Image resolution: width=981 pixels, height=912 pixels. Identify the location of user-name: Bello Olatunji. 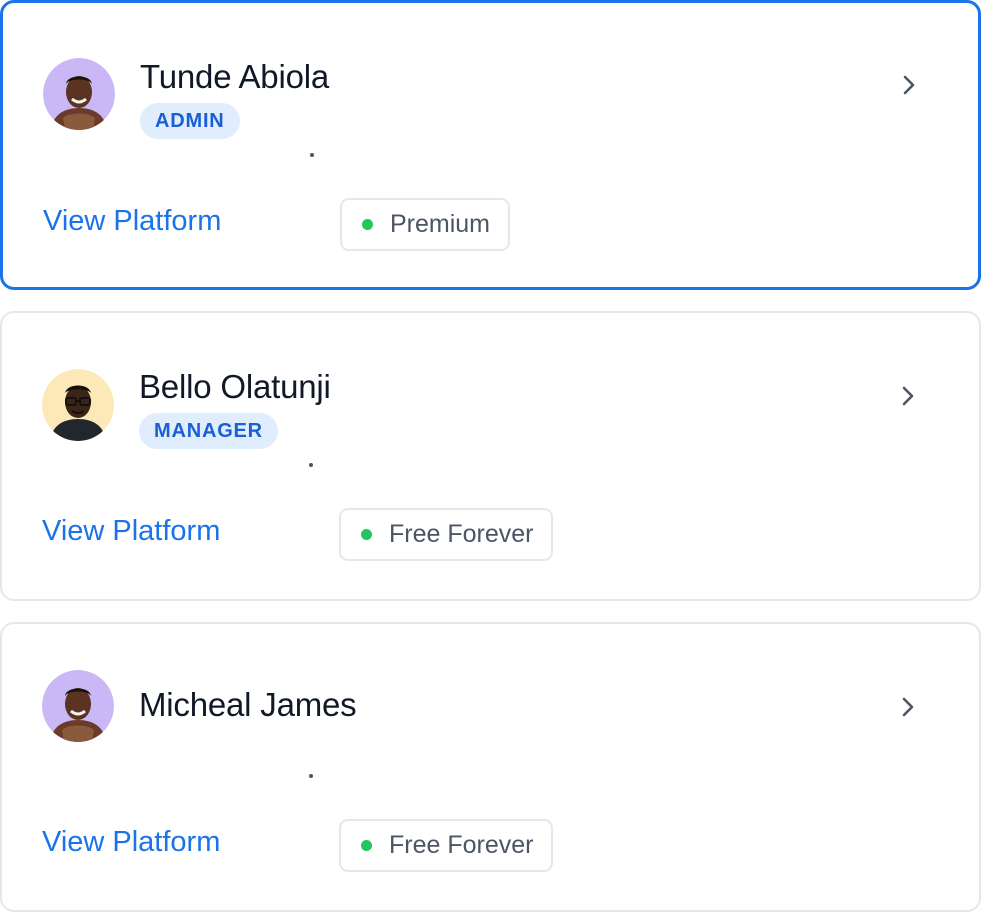
(235, 386).